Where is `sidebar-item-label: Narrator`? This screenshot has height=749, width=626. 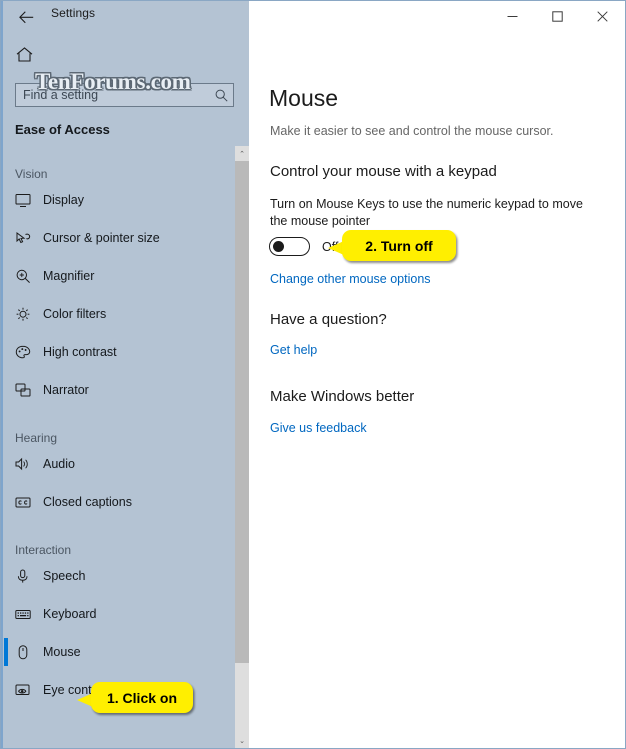
sidebar-item-label: Narrator is located at coordinates (66, 390).